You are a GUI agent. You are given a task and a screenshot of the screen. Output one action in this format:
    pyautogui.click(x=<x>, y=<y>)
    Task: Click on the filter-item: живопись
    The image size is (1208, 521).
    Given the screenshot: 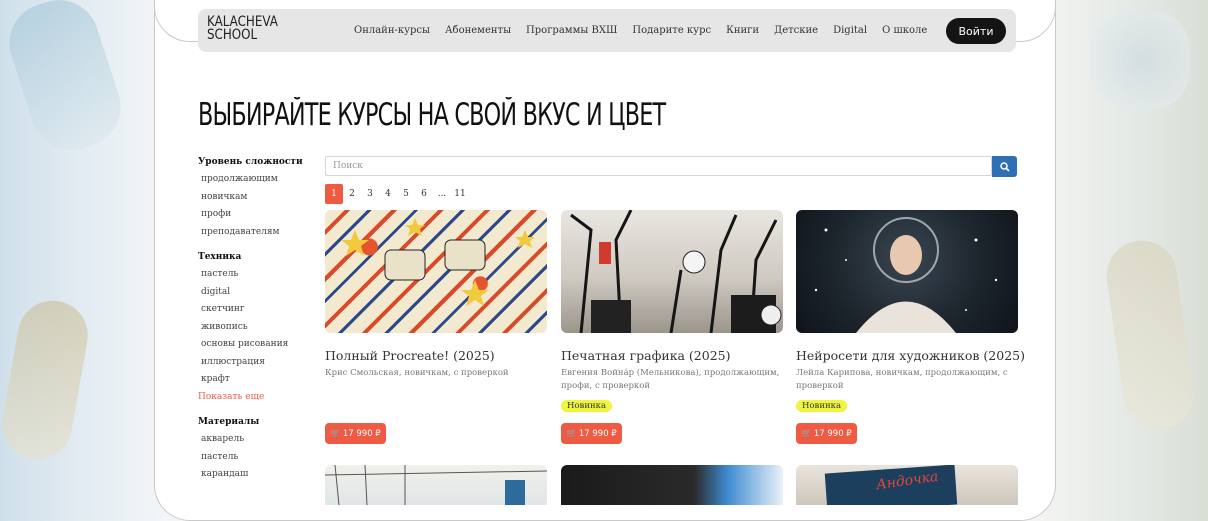 What is the action you would take?
    pyautogui.click(x=253, y=328)
    